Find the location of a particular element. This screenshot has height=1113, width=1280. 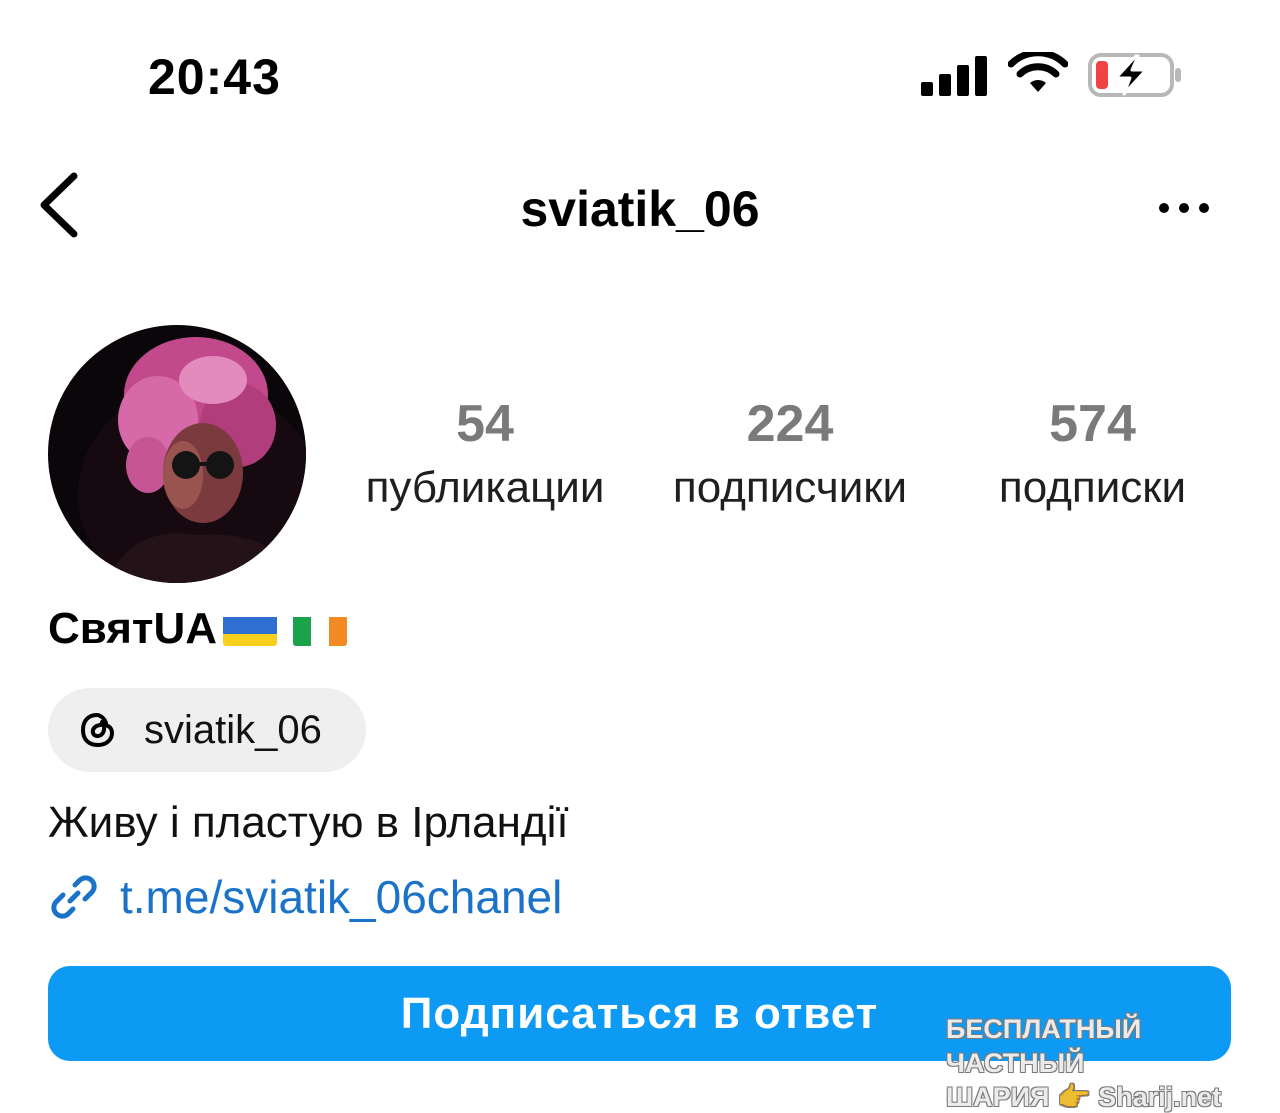

avatar-photo is located at coordinates (177, 454).